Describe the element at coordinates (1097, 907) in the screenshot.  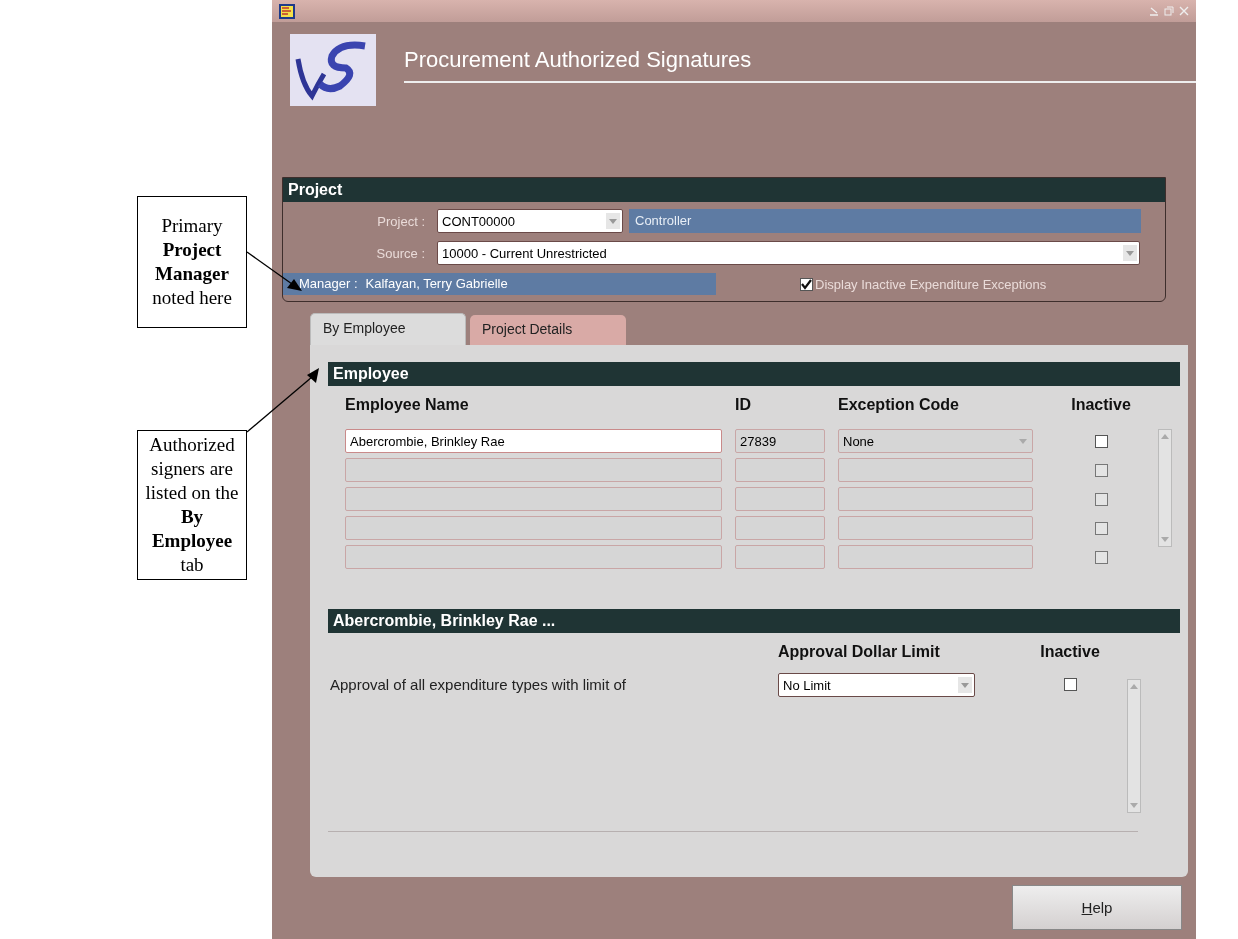
I see `help-button: Help` at that location.